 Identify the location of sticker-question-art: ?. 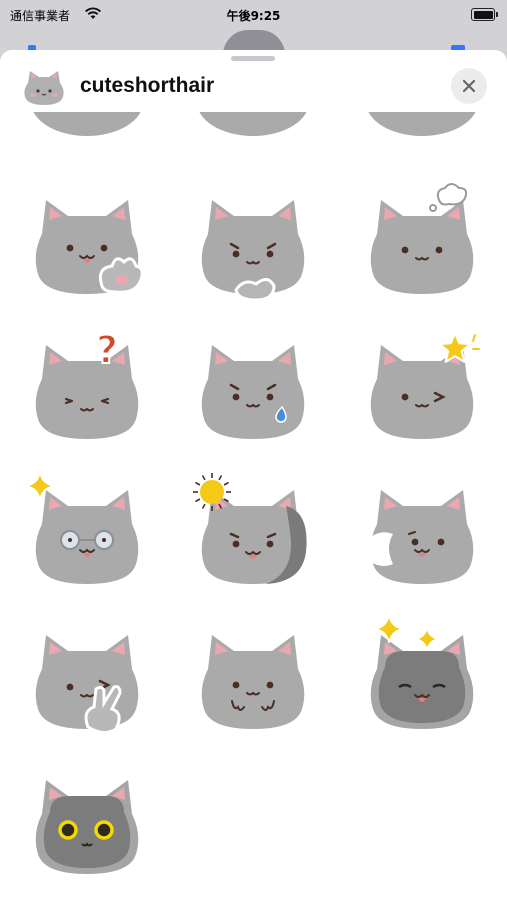
(87, 383).